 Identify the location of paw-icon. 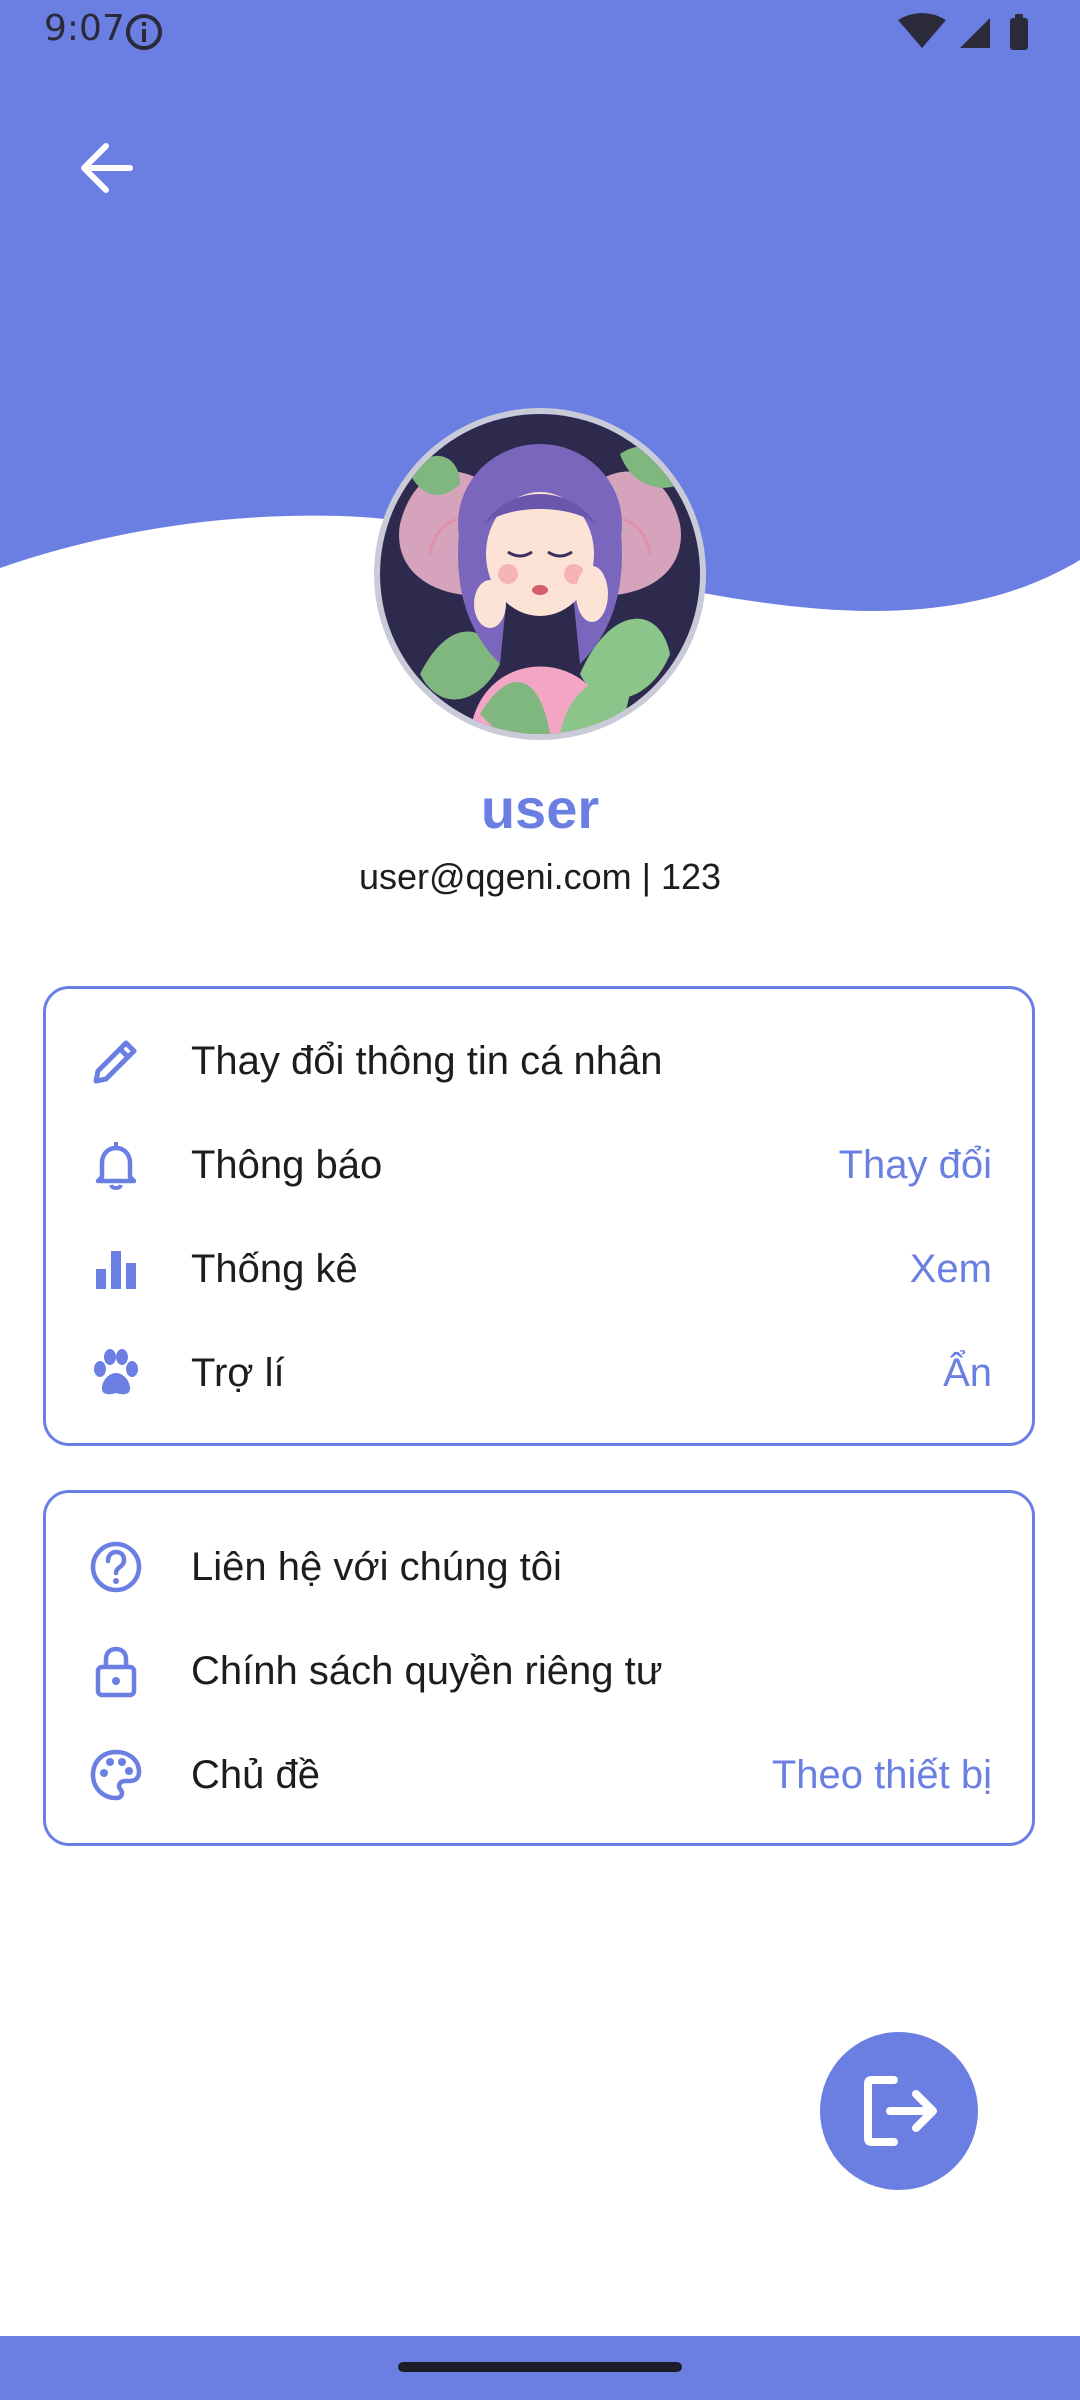
(116, 1373).